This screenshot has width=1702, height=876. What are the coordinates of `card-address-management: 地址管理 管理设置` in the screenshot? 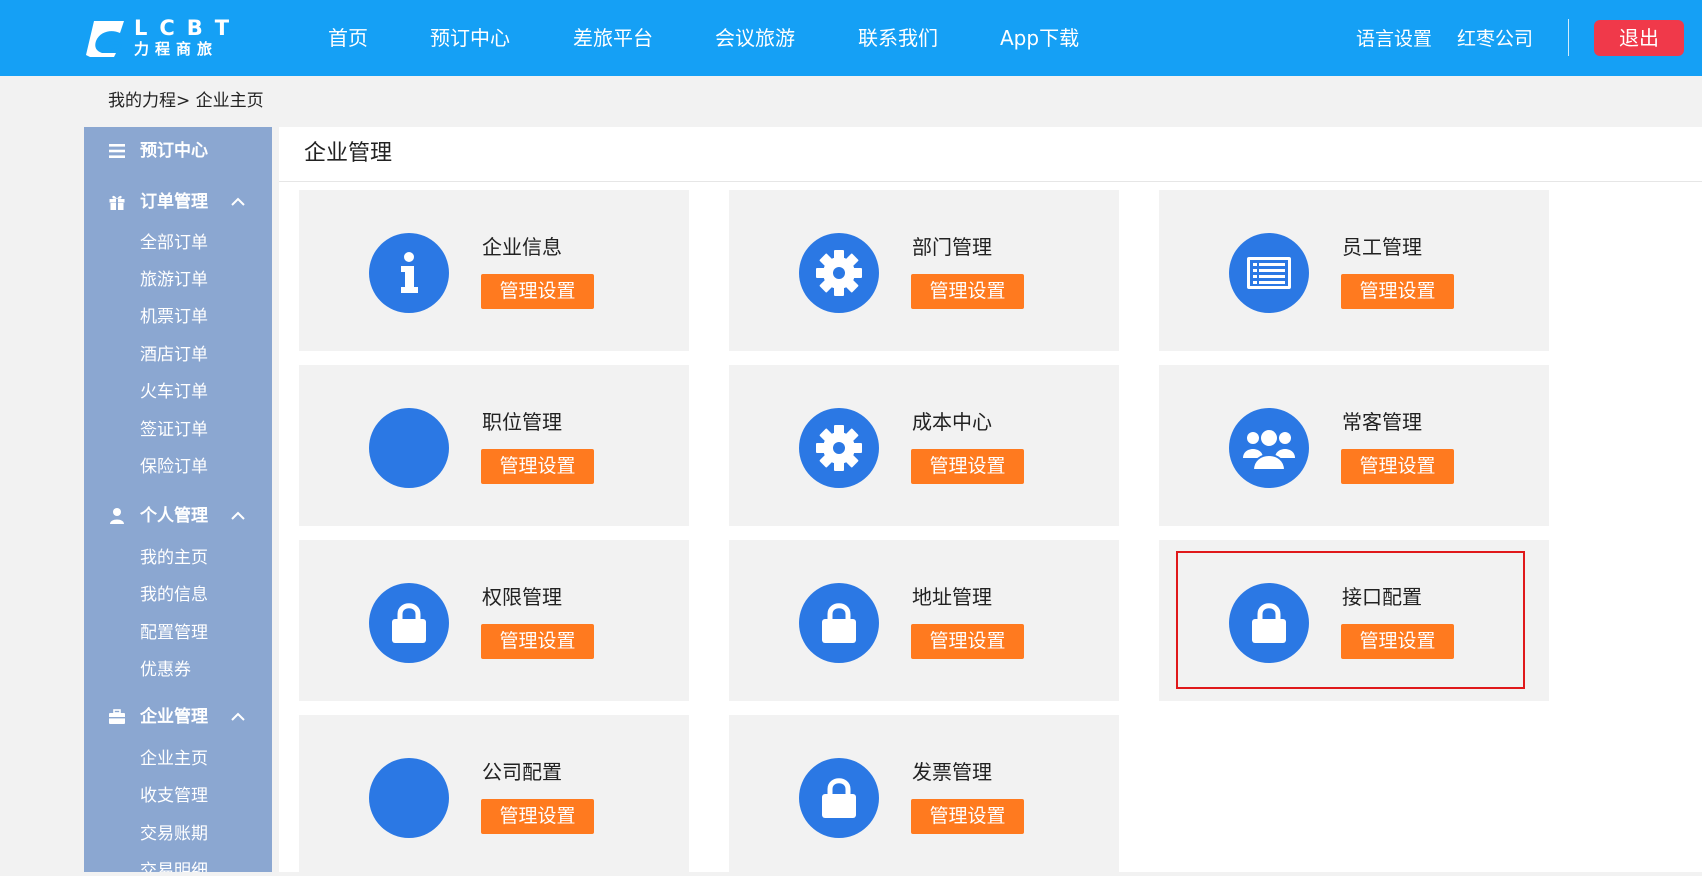 It's located at (924, 620).